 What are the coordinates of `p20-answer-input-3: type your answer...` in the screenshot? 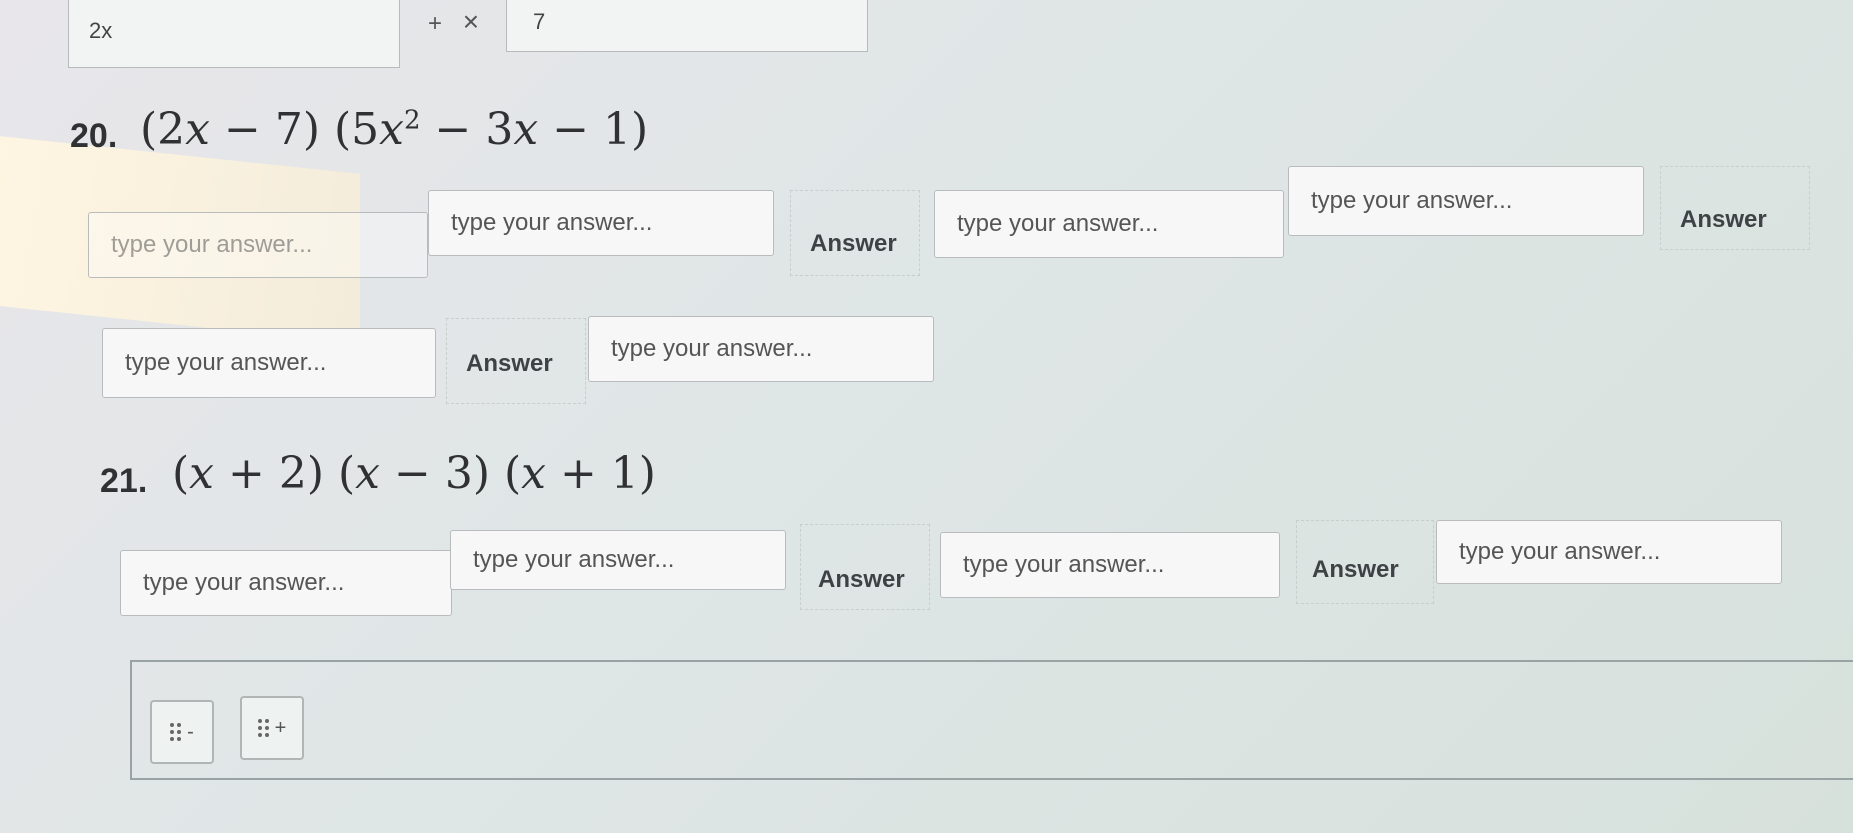 It's located at (1109, 224).